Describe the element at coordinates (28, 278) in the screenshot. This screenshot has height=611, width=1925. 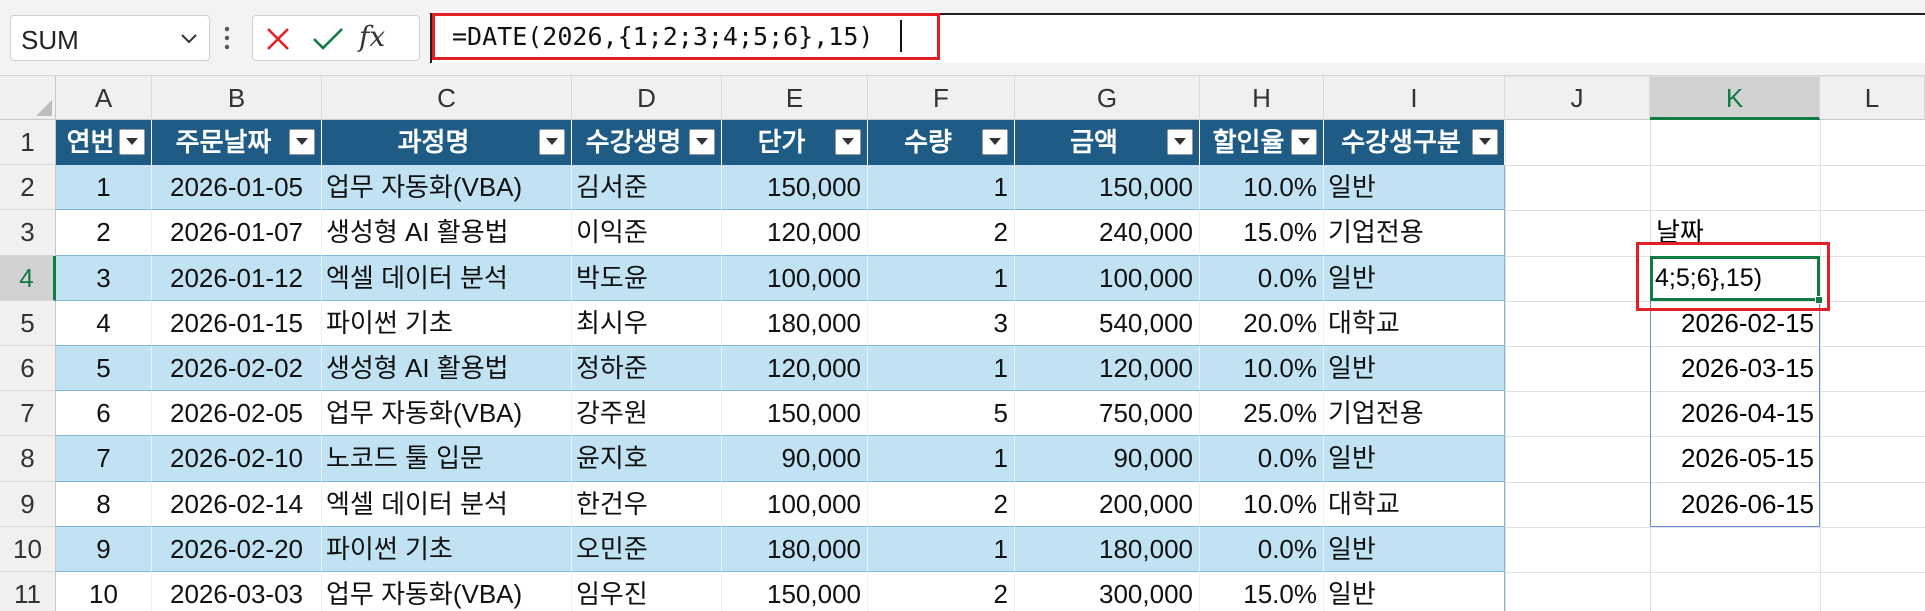
I see `row-header-4: 4` at that location.